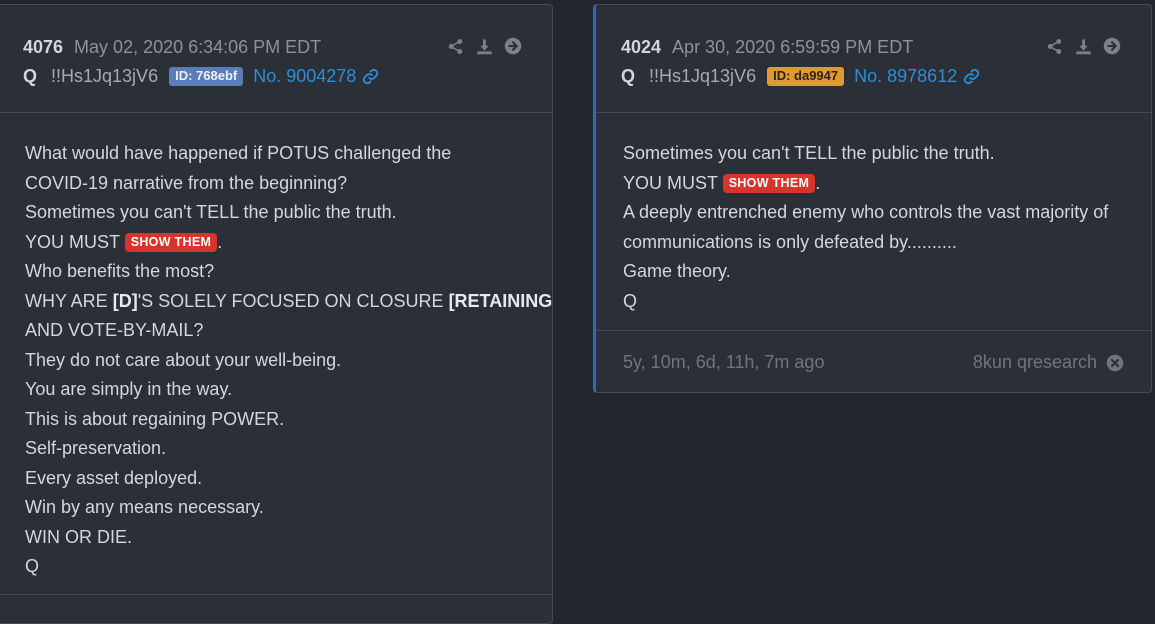 This screenshot has height=624, width=1155. Describe the element at coordinates (78, 536) in the screenshot. I see `post-line: WIN OR DIE.` at that location.